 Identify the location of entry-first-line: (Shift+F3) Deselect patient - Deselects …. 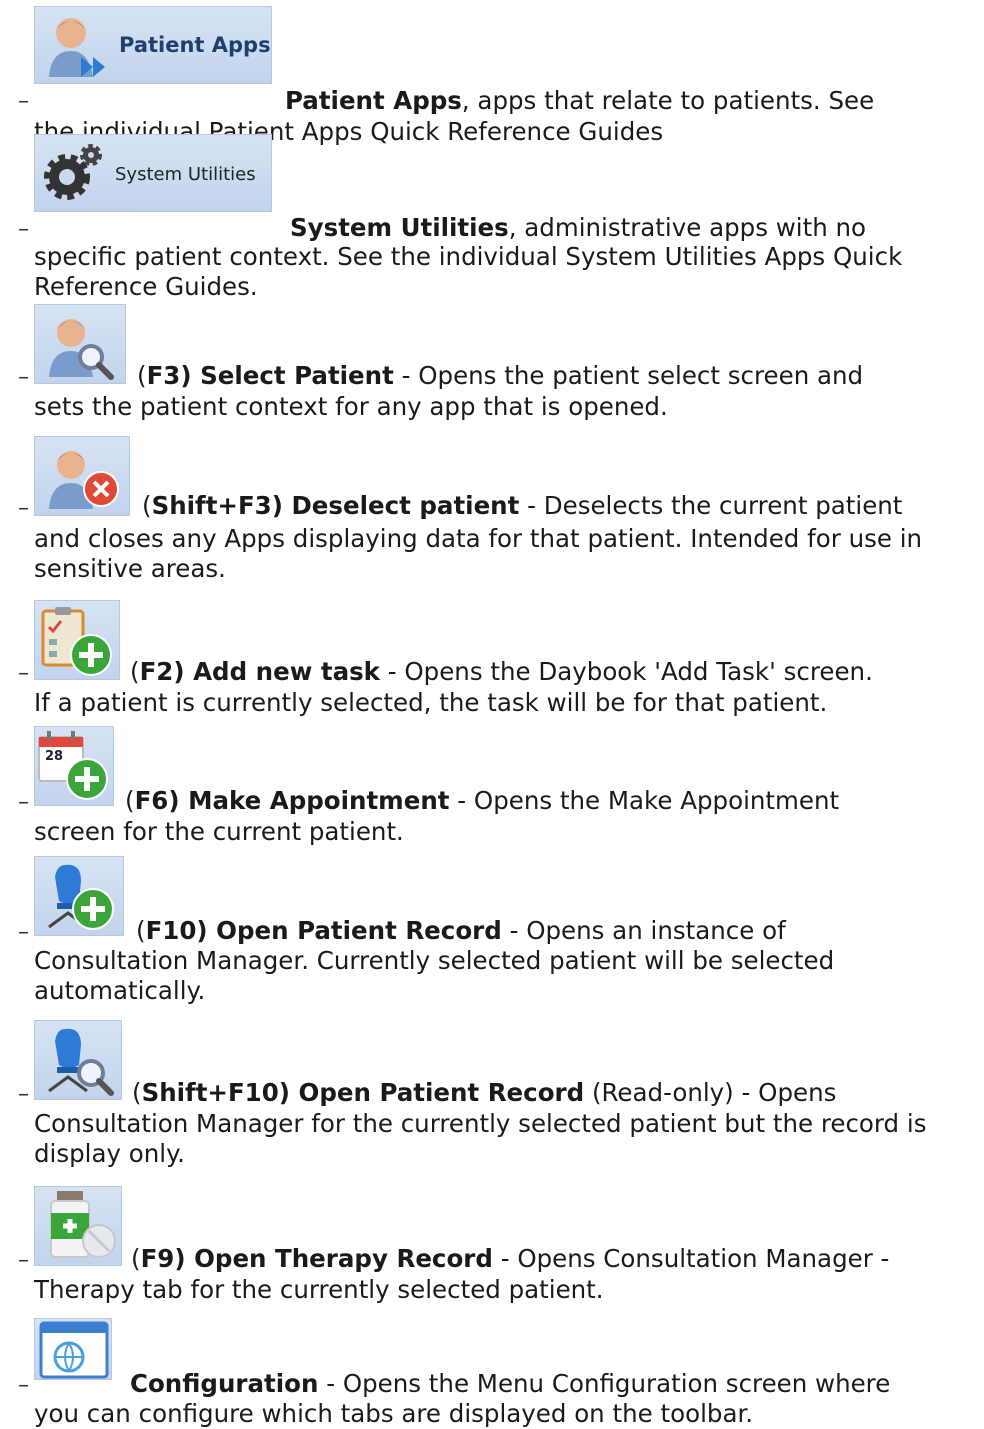
(522, 505).